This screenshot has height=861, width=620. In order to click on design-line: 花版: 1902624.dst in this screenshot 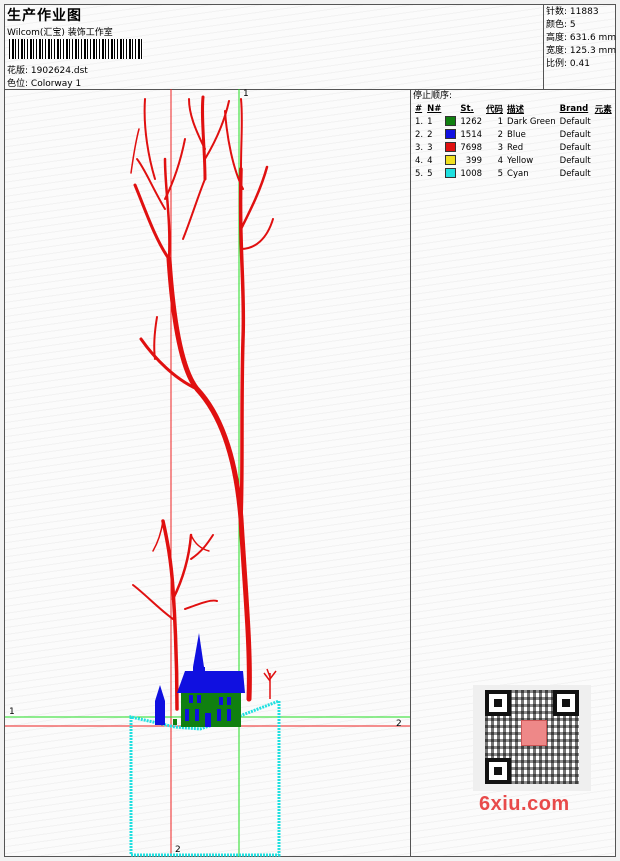, I will do `click(47, 69)`.